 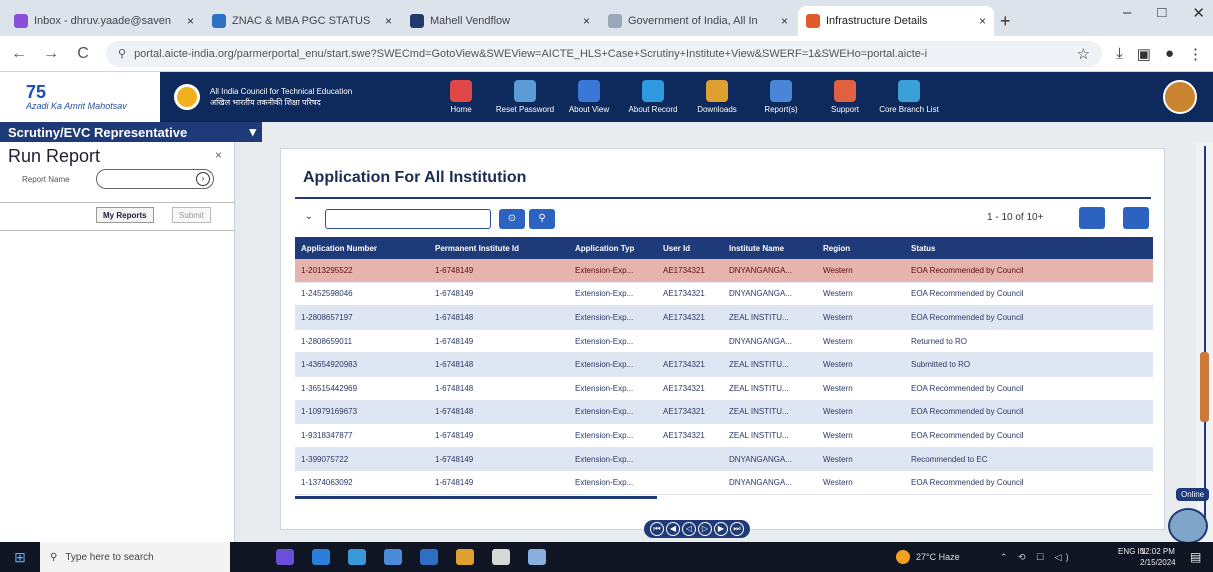 What do you see at coordinates (673, 529) in the screenshot?
I see `pagination-button: ◀` at bounding box center [673, 529].